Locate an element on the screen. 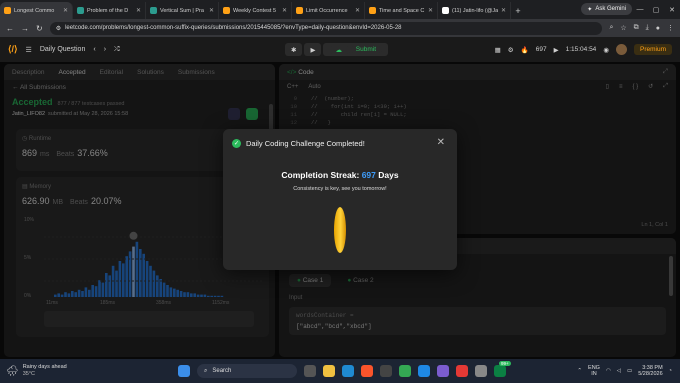 The width and height of the screenshot is (680, 383). user-avatar is located at coordinates (621, 49).